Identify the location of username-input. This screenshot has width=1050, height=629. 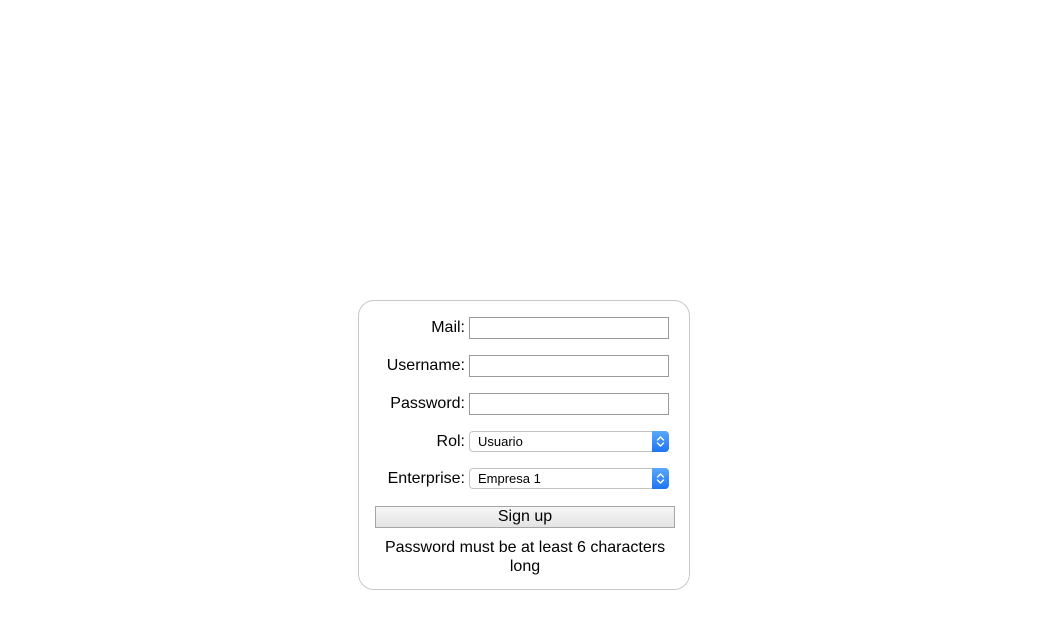
(569, 366).